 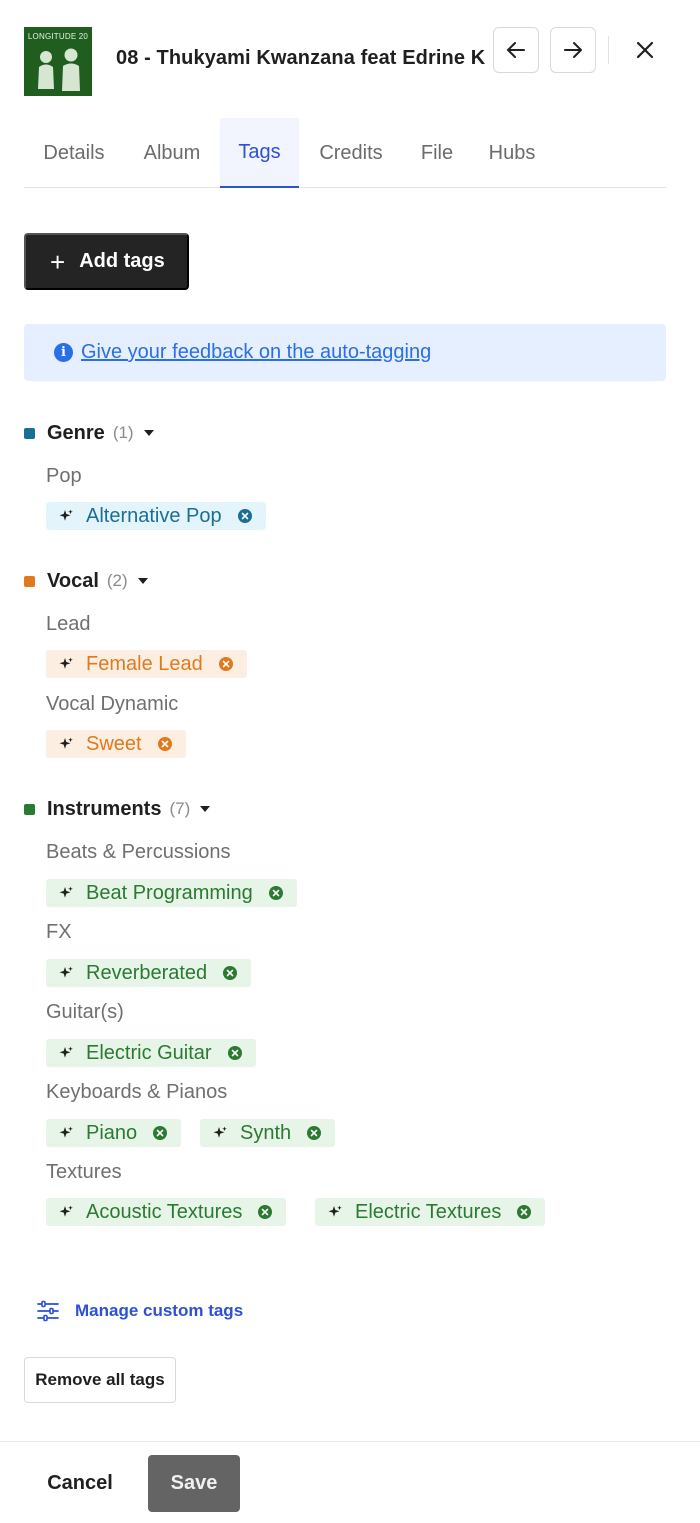 I want to click on subcategory-label: Keyboards & Pianos, so click(x=137, y=1092).